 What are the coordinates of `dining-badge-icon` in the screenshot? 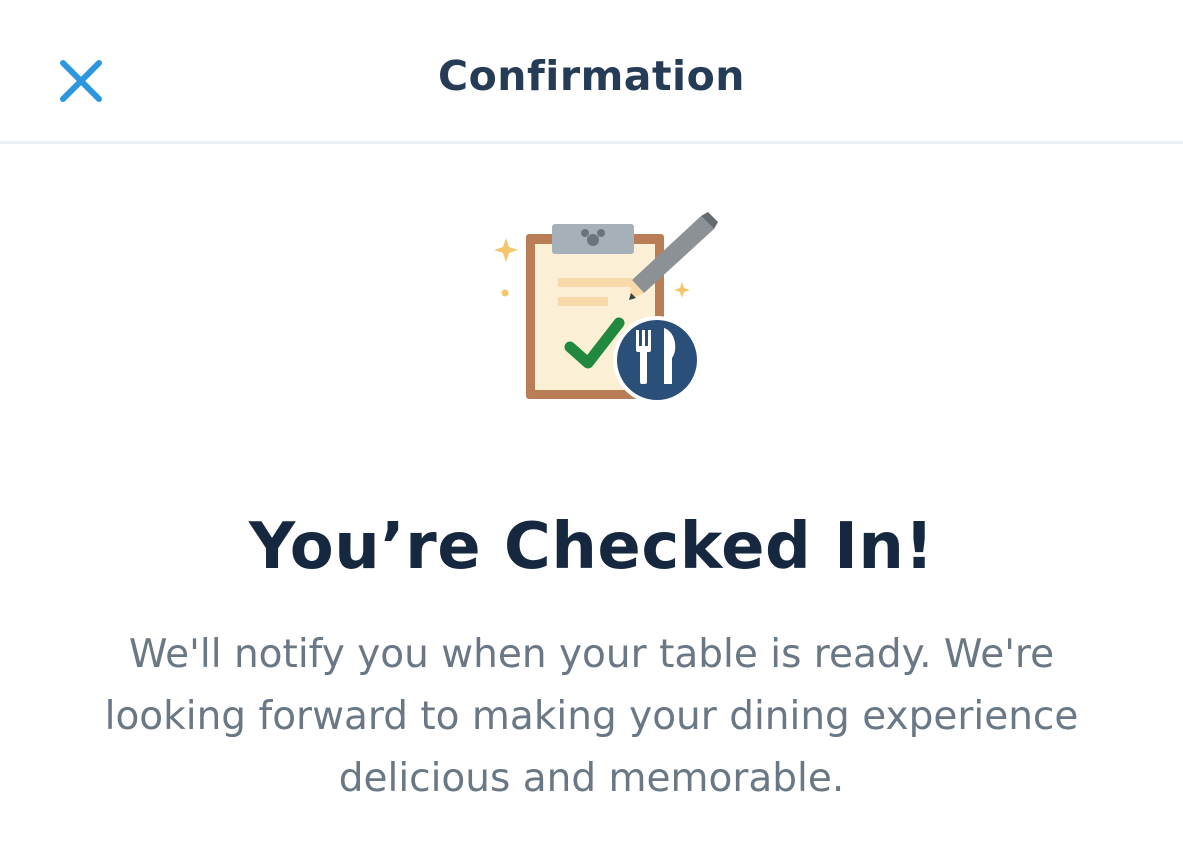 It's located at (657, 360).